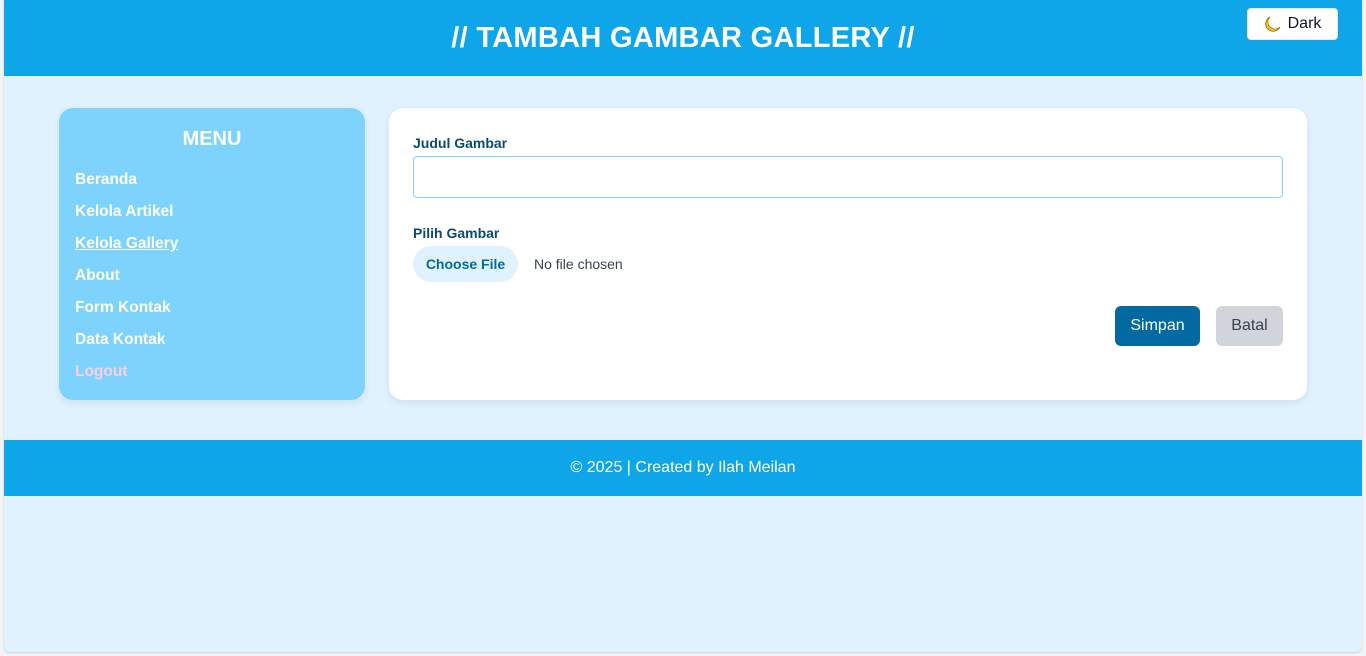 This screenshot has width=1366, height=656. What do you see at coordinates (848, 177) in the screenshot?
I see `title-field` at bounding box center [848, 177].